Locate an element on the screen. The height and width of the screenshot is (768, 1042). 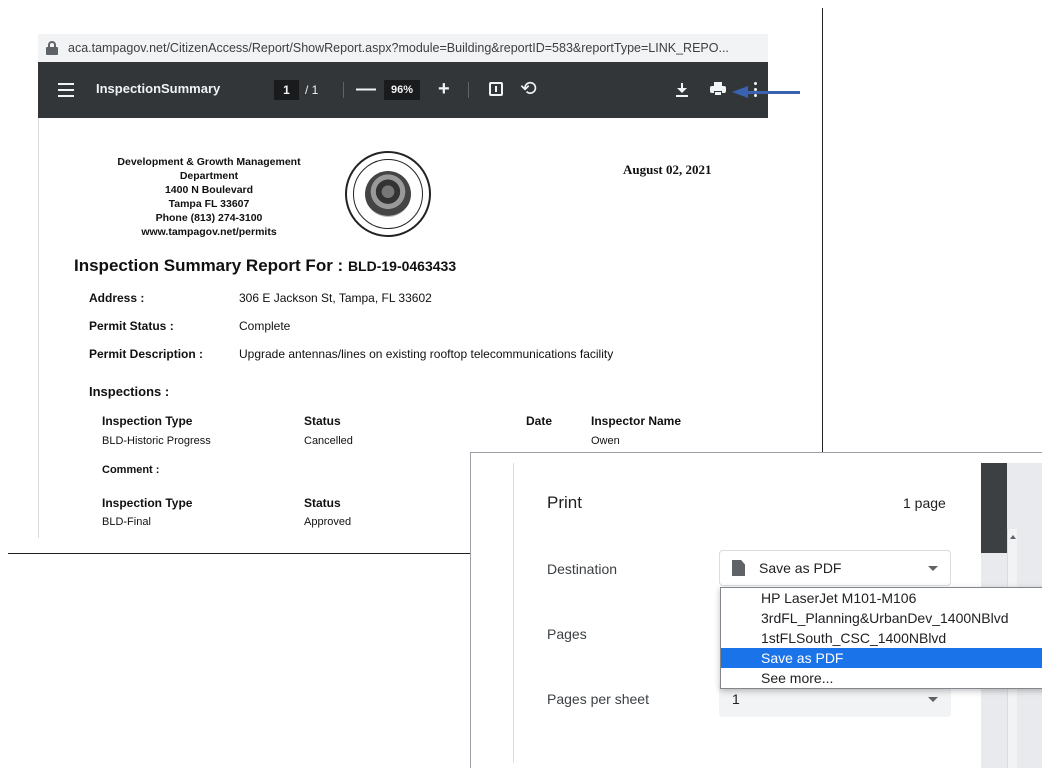
destination-option: 1stFLSouth_CSC_1400NBlvd is located at coordinates (881, 638).